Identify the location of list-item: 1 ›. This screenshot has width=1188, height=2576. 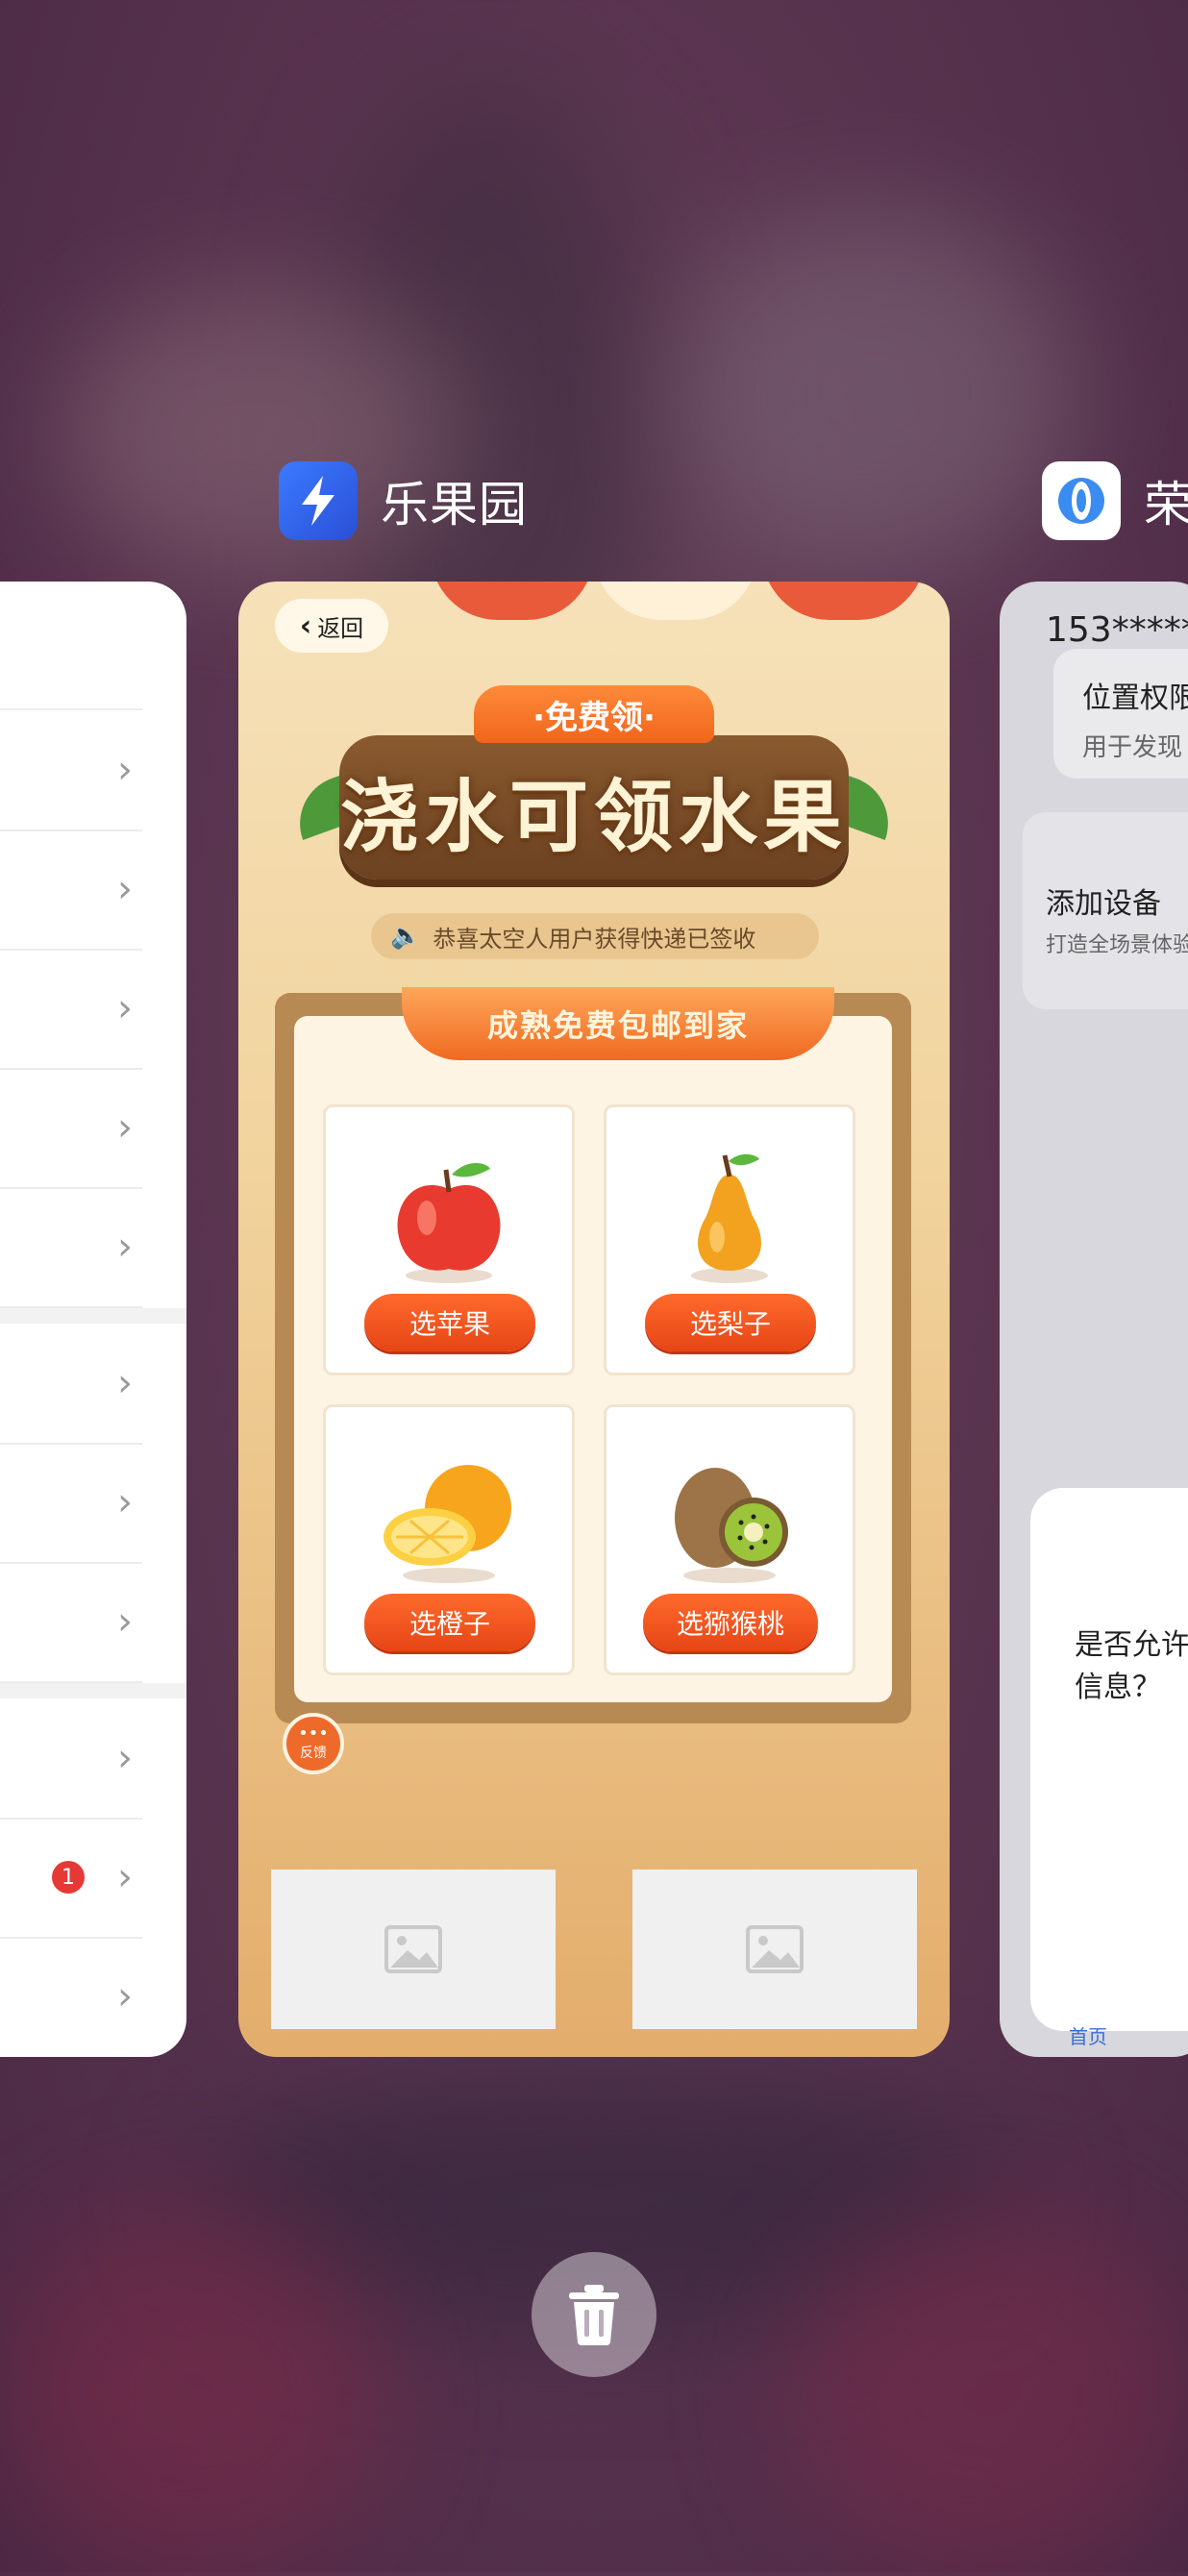
(71, 1878).